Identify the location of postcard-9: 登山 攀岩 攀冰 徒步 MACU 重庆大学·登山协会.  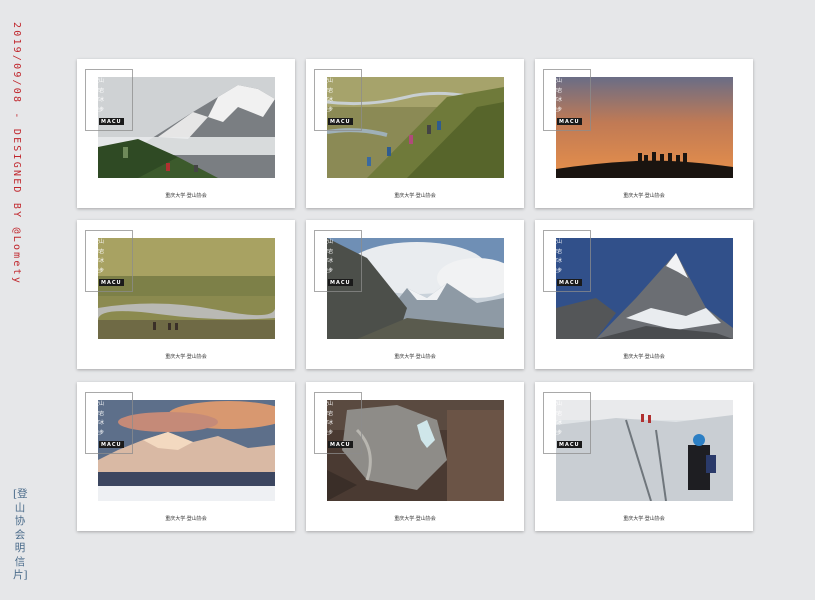
(644, 456).